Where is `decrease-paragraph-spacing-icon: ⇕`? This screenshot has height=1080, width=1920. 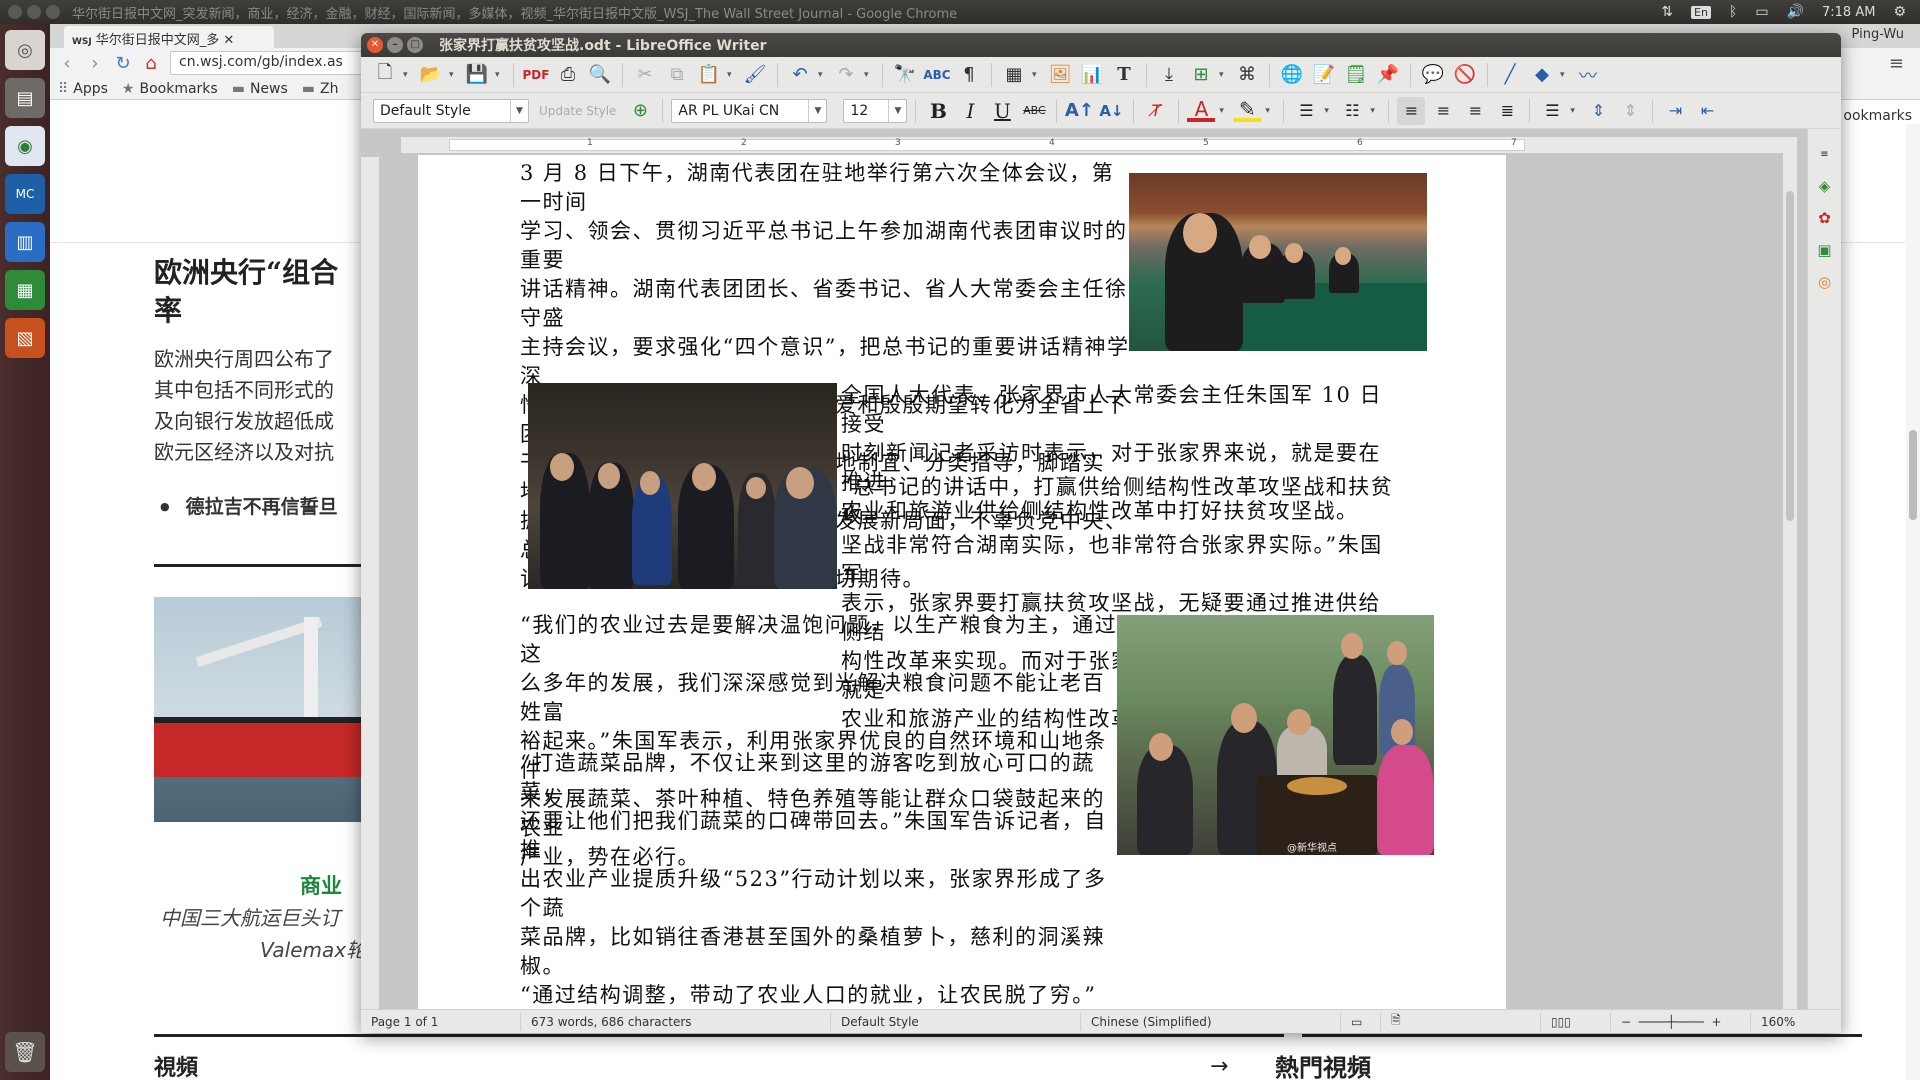 decrease-paragraph-spacing-icon: ⇕ is located at coordinates (1630, 111).